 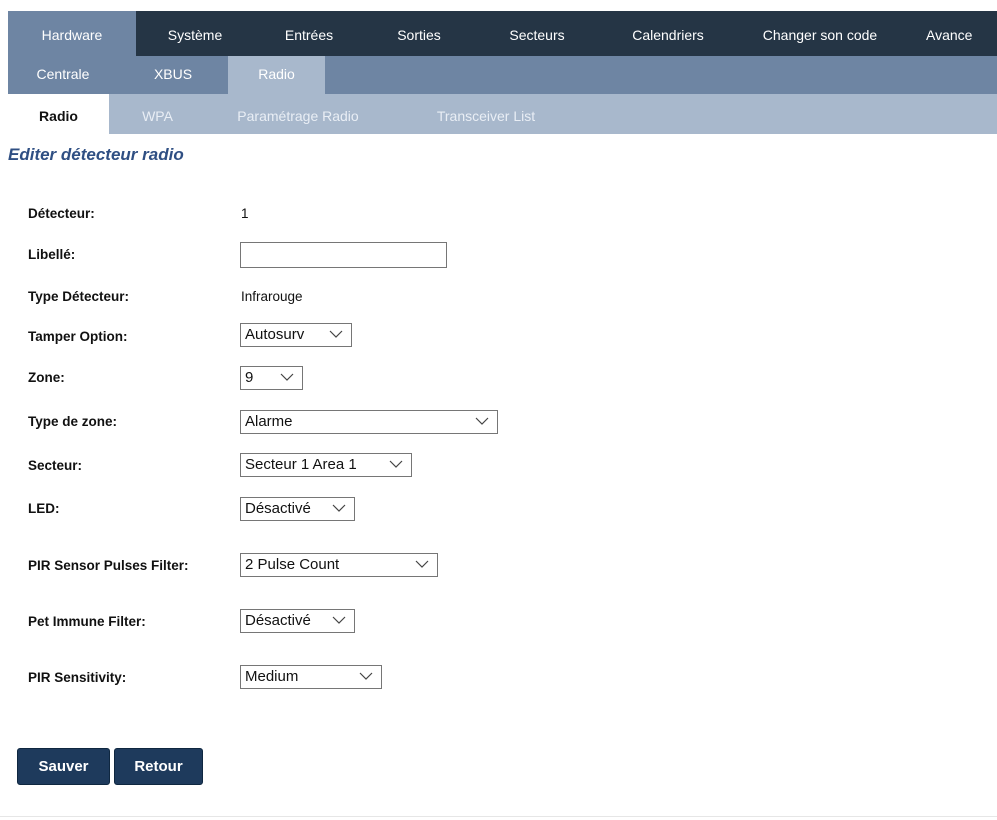 What do you see at coordinates (72, 33) in the screenshot?
I see `tab-hardware: Hardware` at bounding box center [72, 33].